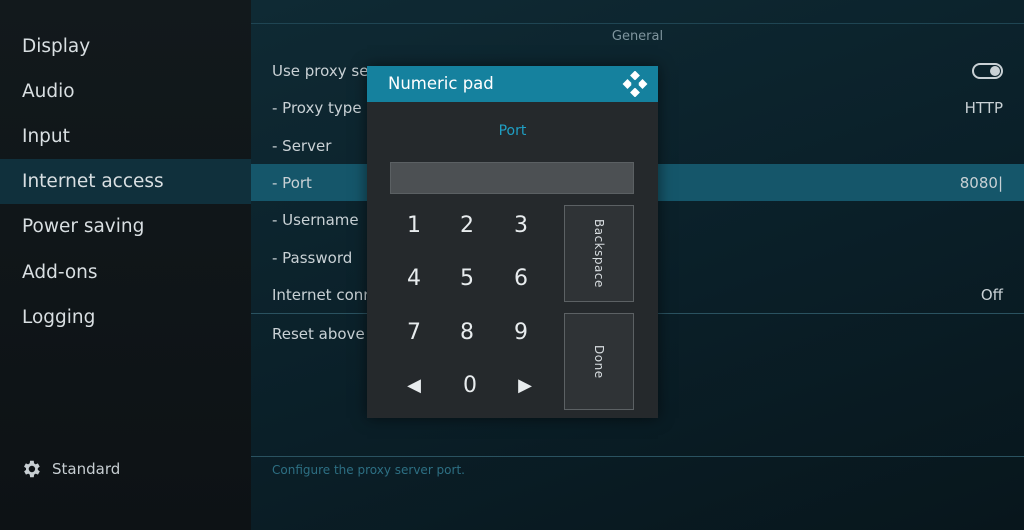  What do you see at coordinates (512, 178) in the screenshot?
I see `numeric-input` at bounding box center [512, 178].